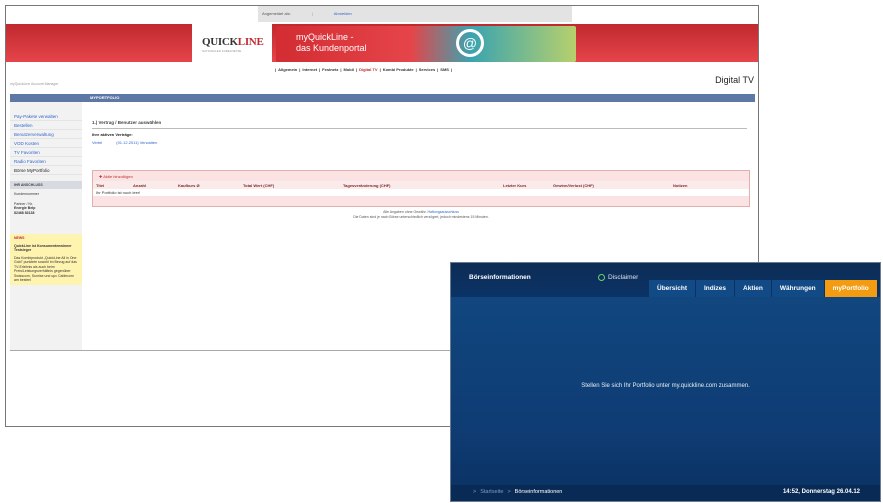 The height and width of the screenshot is (503, 883). What do you see at coordinates (127, 122) in the screenshot?
I see `step-heading: 1.) Vertrag / Benutzer auswählen` at bounding box center [127, 122].